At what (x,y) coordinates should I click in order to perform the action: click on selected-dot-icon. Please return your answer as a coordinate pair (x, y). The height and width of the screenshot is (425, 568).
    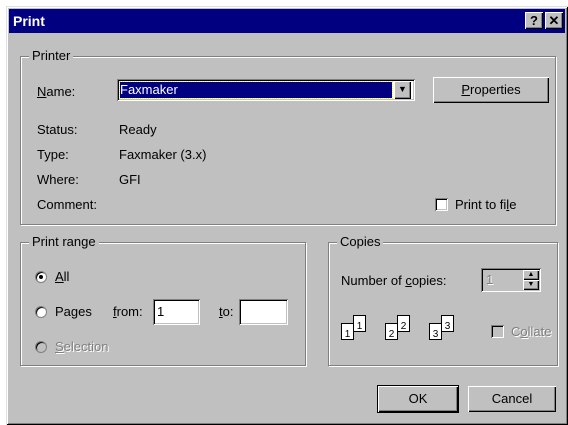
    Looking at the image, I should click on (41, 277).